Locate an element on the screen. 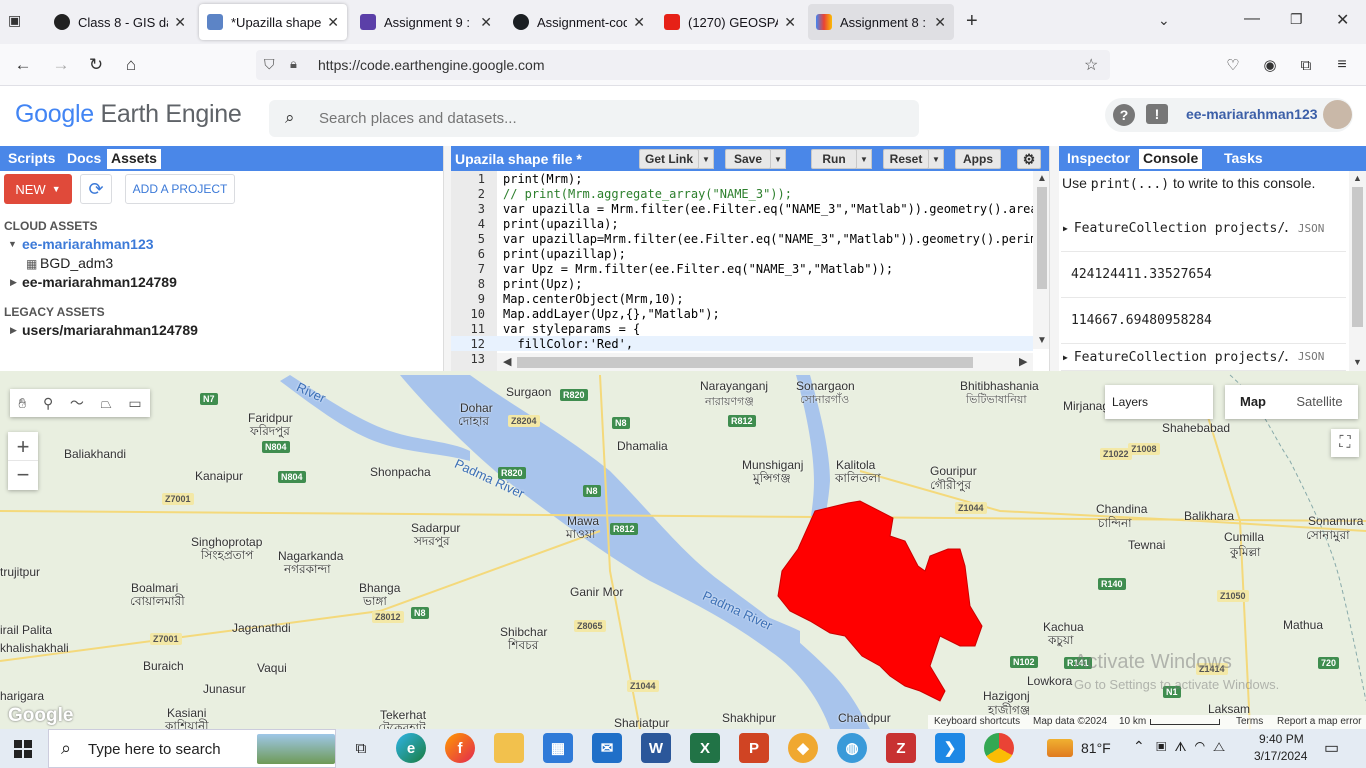 The height and width of the screenshot is (768, 1366). clock-date: 3/17/2024 is located at coordinates (1280, 756).